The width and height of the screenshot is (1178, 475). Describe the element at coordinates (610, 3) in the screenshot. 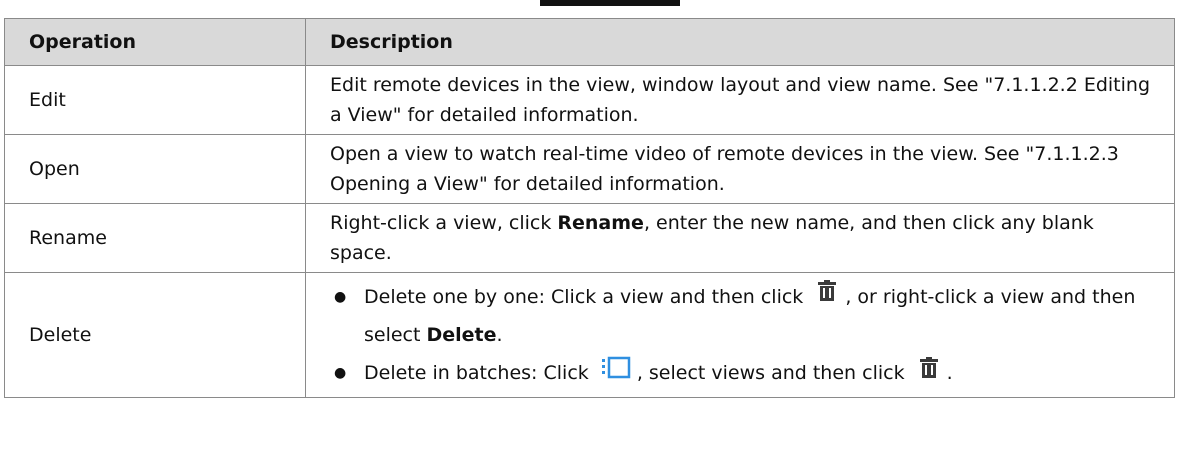

I see `cropped-title-fragment` at that location.